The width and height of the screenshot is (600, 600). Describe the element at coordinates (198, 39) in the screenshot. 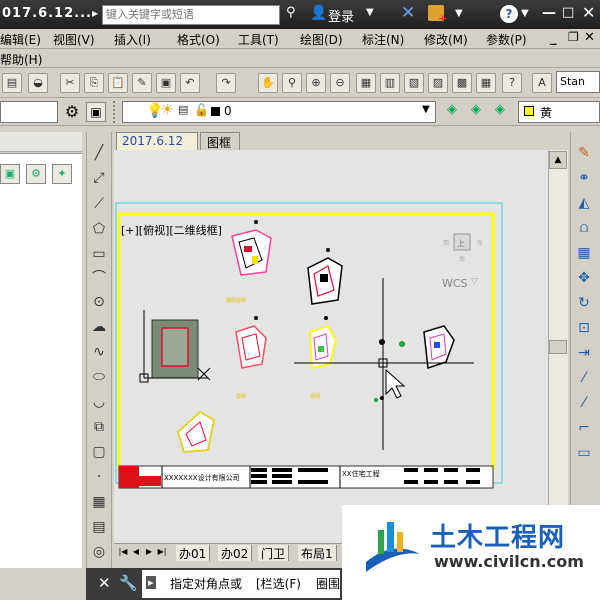

I see `menu-format: 格式(O)` at that location.